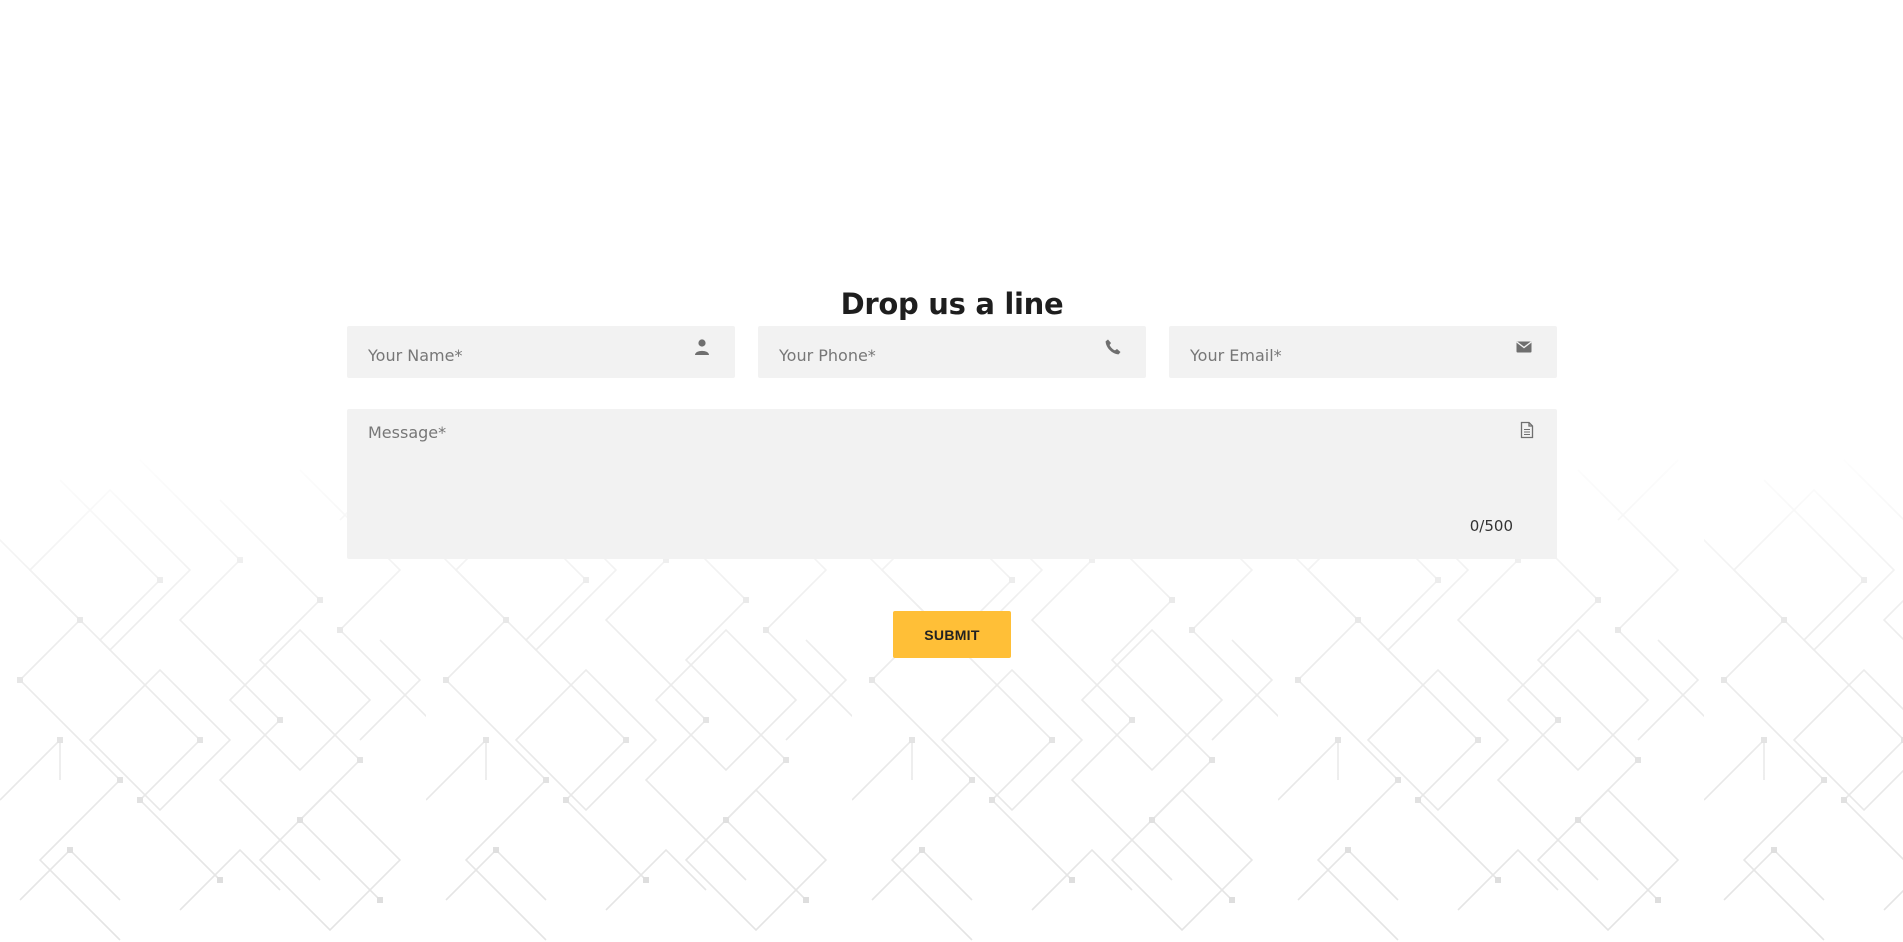 The width and height of the screenshot is (1903, 942). Describe the element at coordinates (952, 304) in the screenshot. I see `form-title: Drop us a line` at that location.